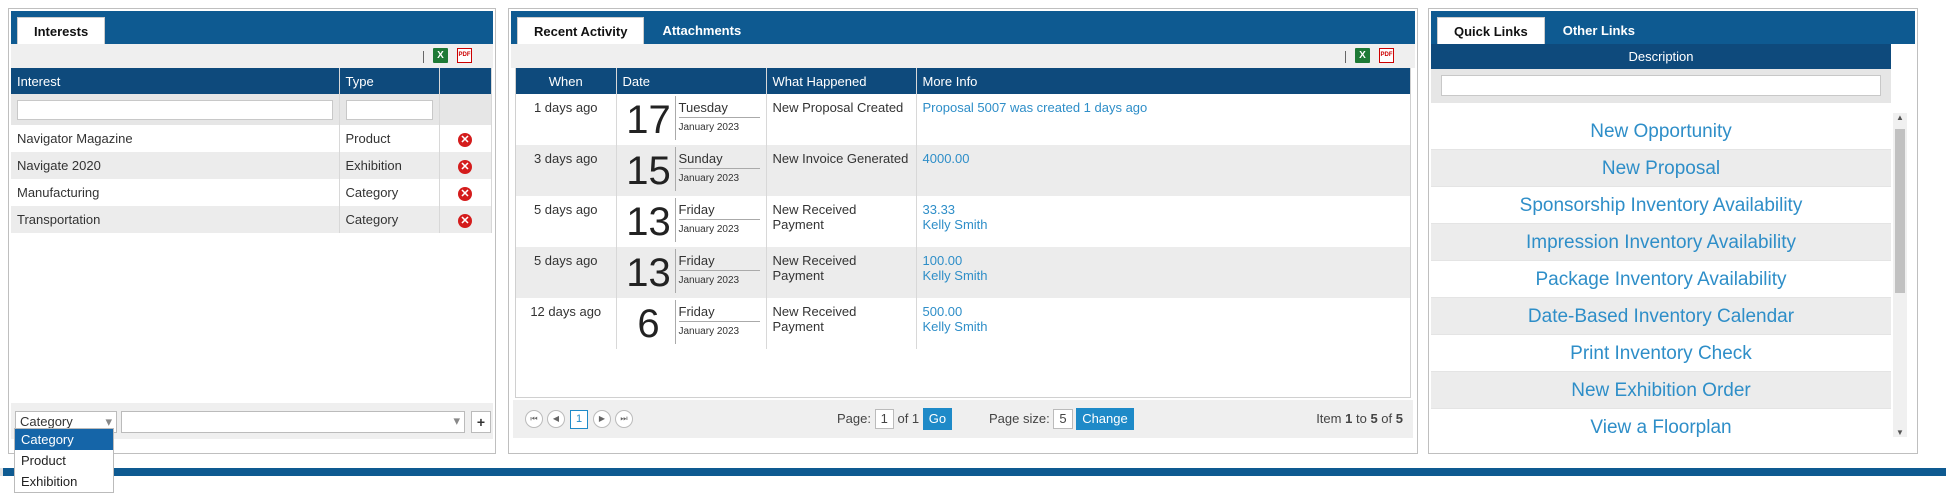 The width and height of the screenshot is (1946, 493). What do you see at coordinates (534, 419) in the screenshot?
I see `first-page-icon: ⏮` at bounding box center [534, 419].